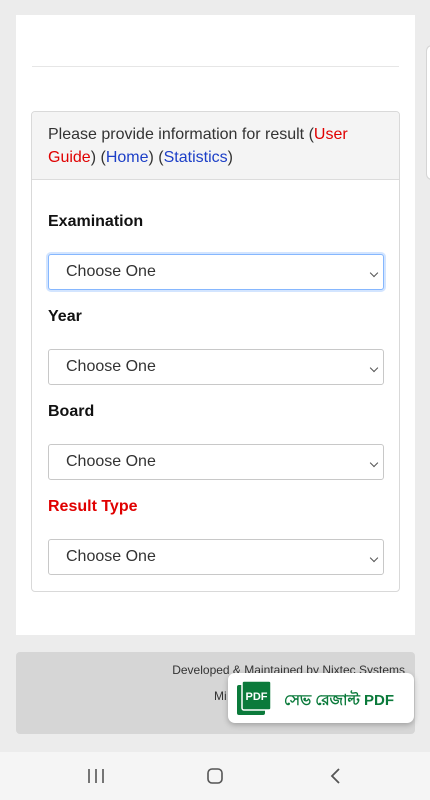  What do you see at coordinates (215, 66) in the screenshot?
I see `header-divider` at bounding box center [215, 66].